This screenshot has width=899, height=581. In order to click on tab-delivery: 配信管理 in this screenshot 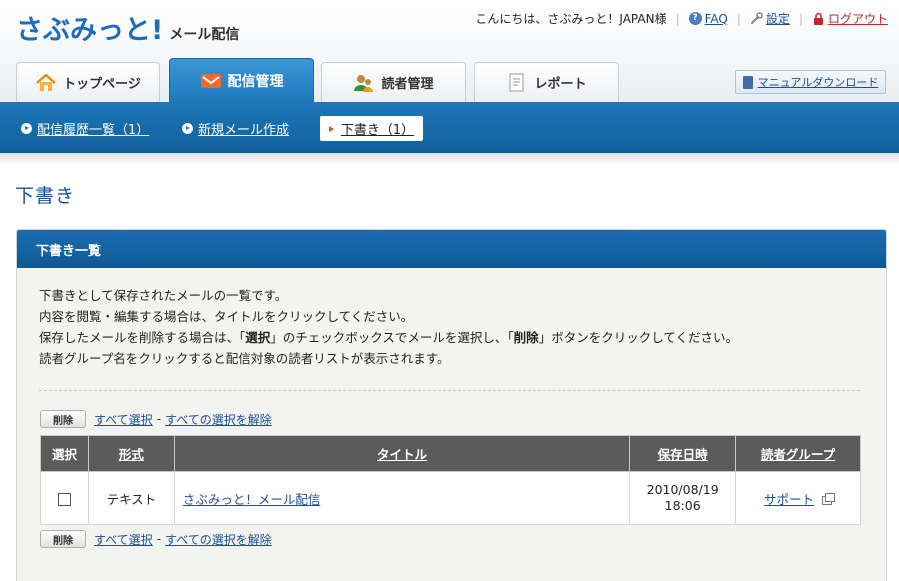, I will do `click(241, 80)`.